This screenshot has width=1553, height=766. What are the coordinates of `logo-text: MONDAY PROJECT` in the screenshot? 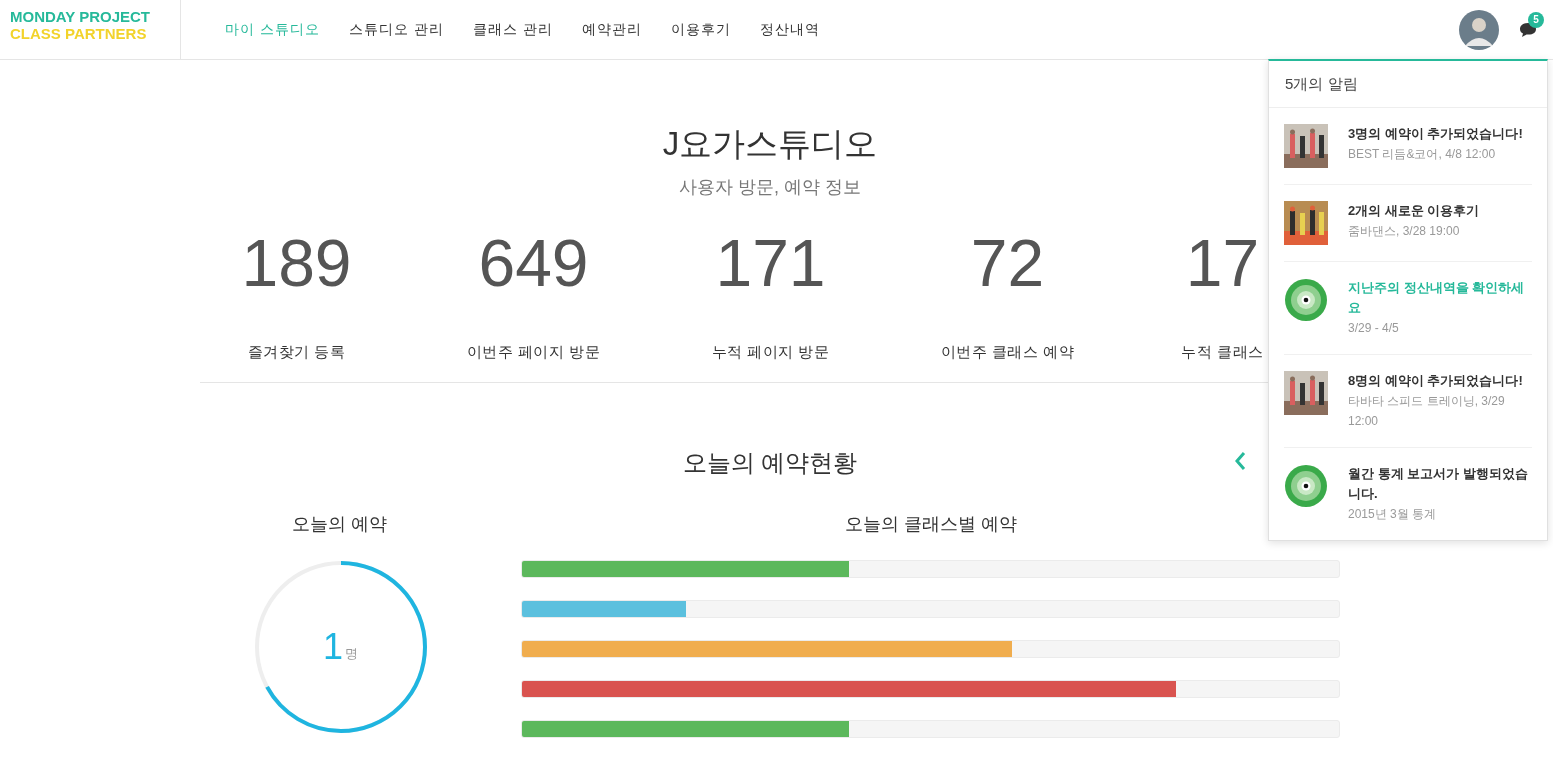 It's located at (81, 16).